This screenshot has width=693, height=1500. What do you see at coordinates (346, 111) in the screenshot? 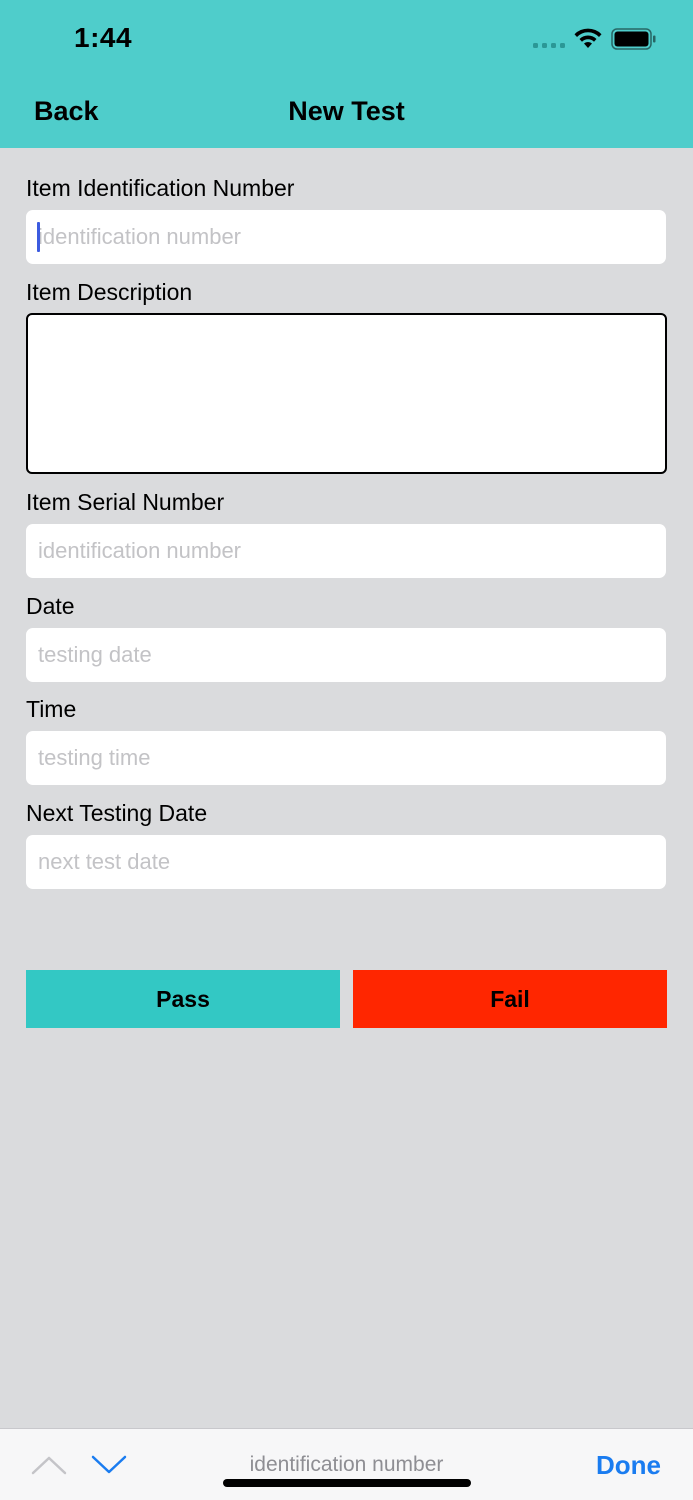
I see `page-title: New Test` at bounding box center [346, 111].